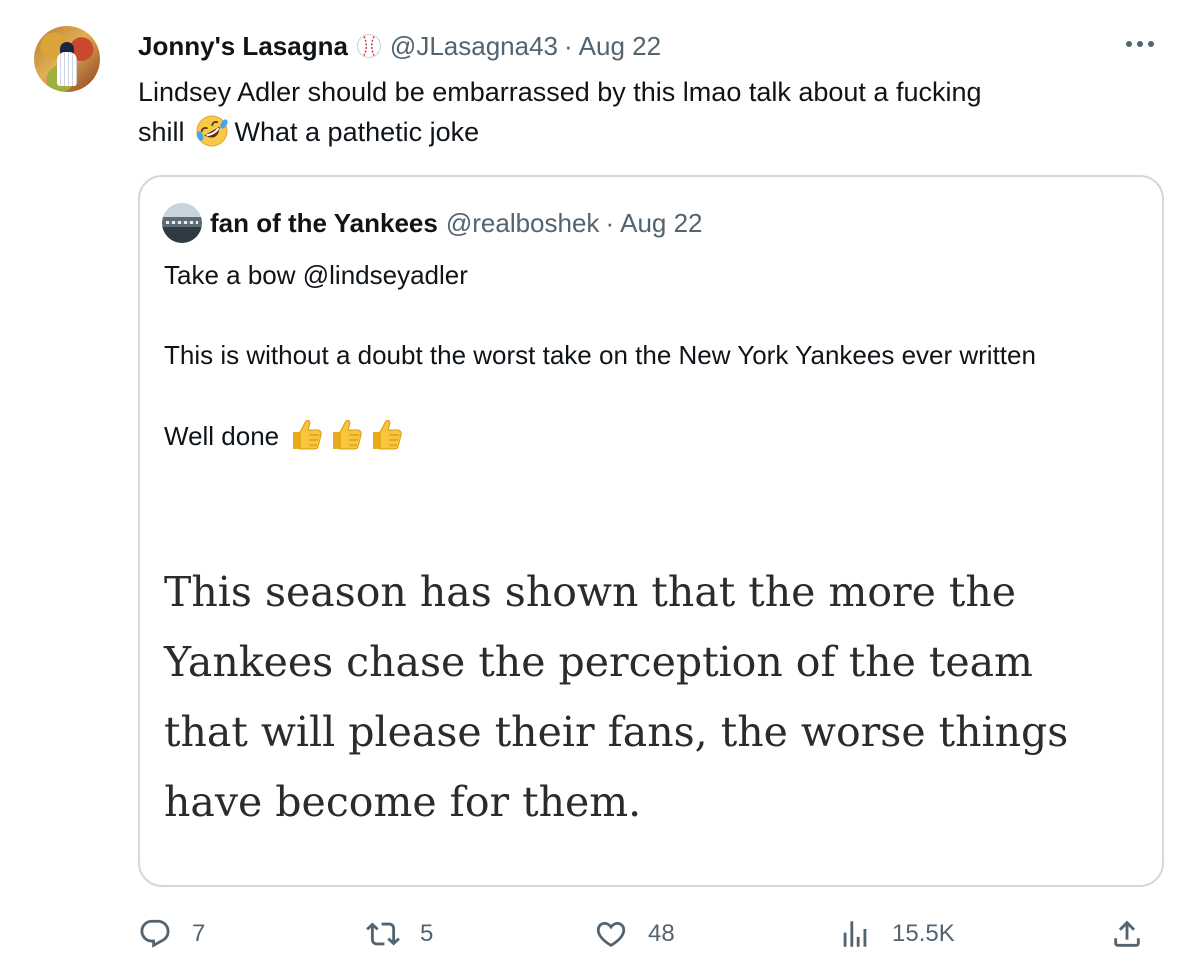 The image size is (1198, 978). I want to click on retweet-icon, so click(383, 934).